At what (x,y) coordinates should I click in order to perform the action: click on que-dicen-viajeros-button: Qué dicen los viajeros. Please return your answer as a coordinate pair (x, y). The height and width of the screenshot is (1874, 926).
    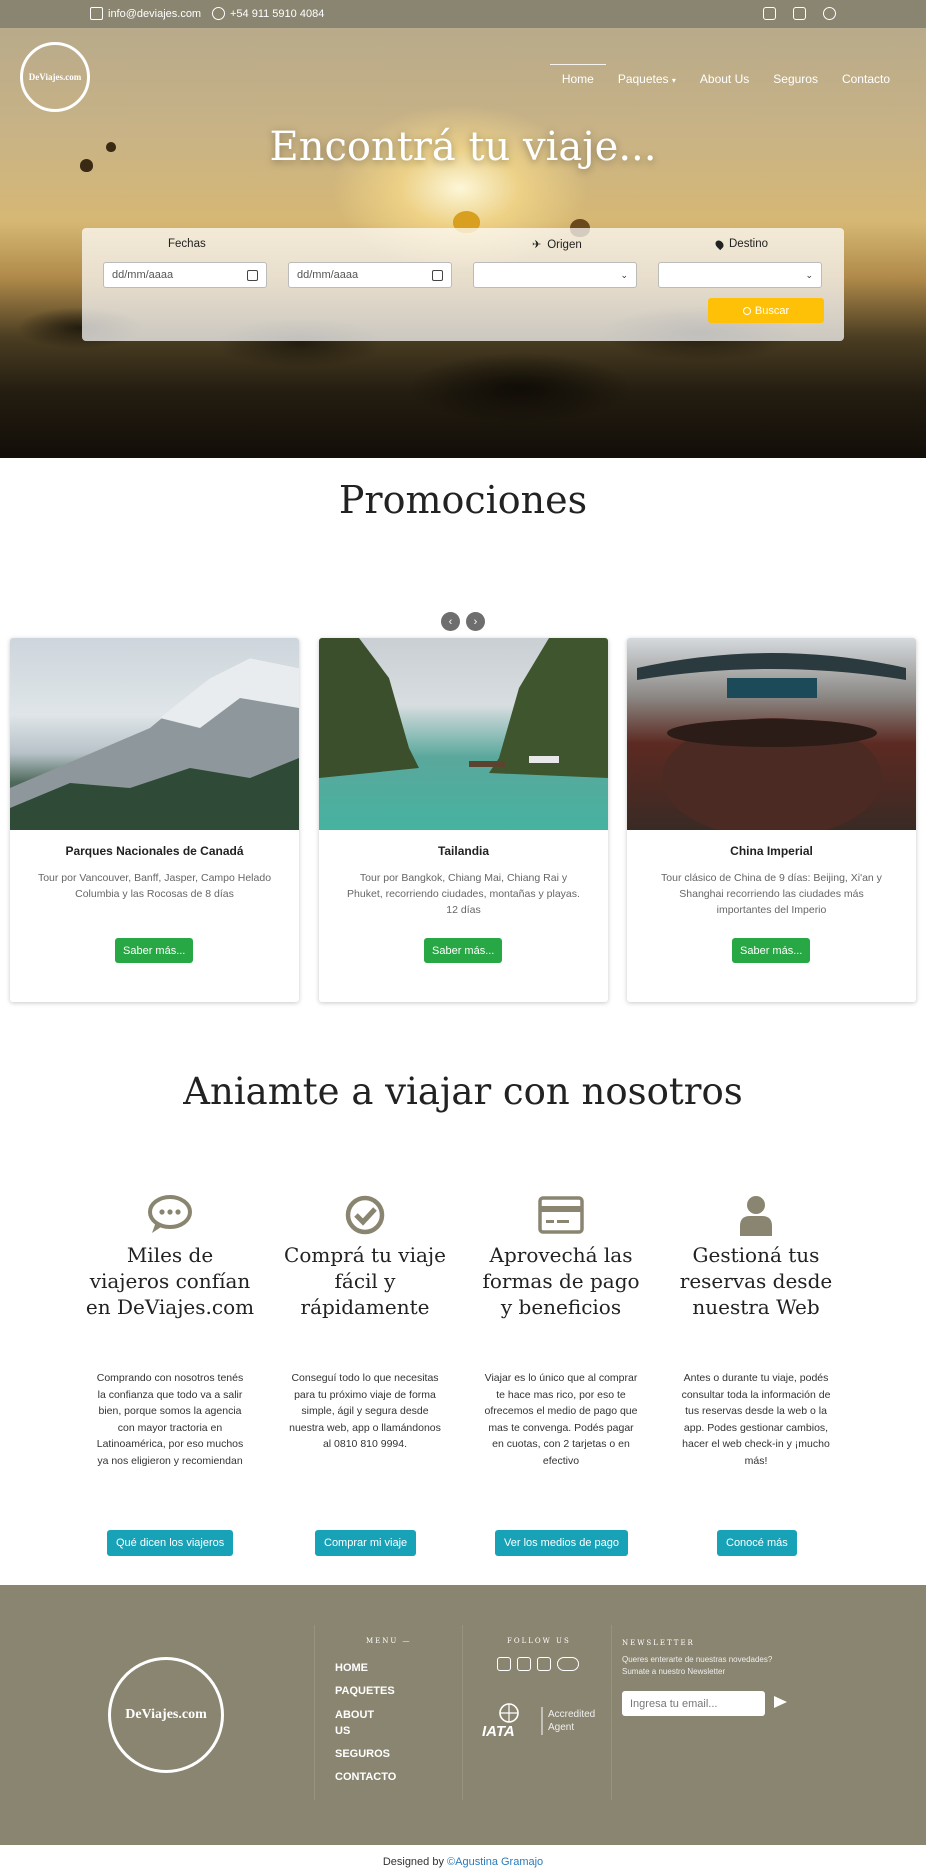
    Looking at the image, I should click on (170, 1543).